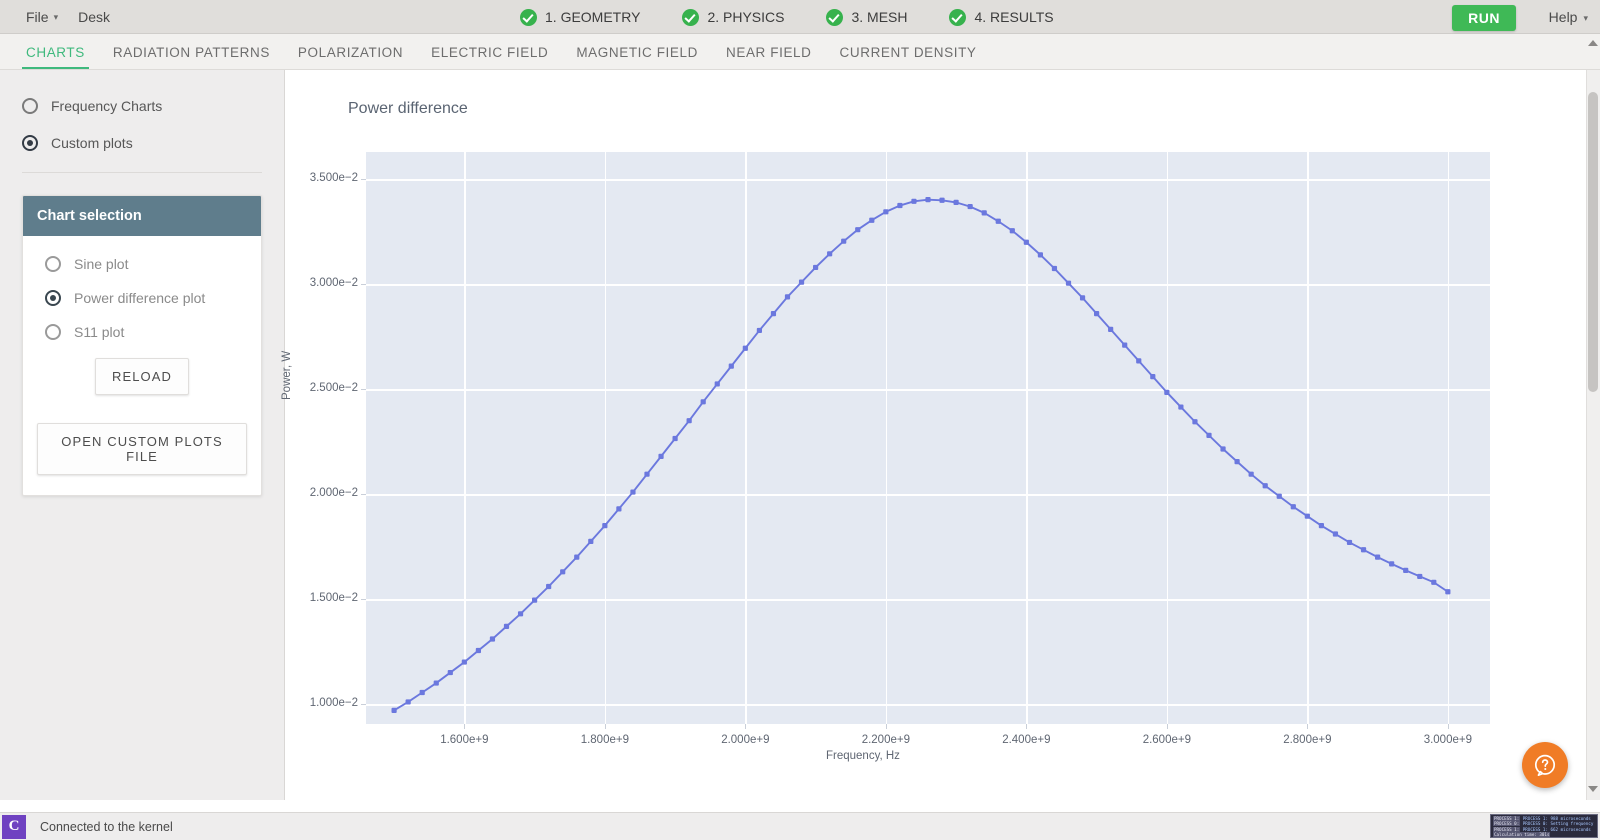  What do you see at coordinates (142, 143) in the screenshot?
I see `radio-custom-plots: Custom plots` at bounding box center [142, 143].